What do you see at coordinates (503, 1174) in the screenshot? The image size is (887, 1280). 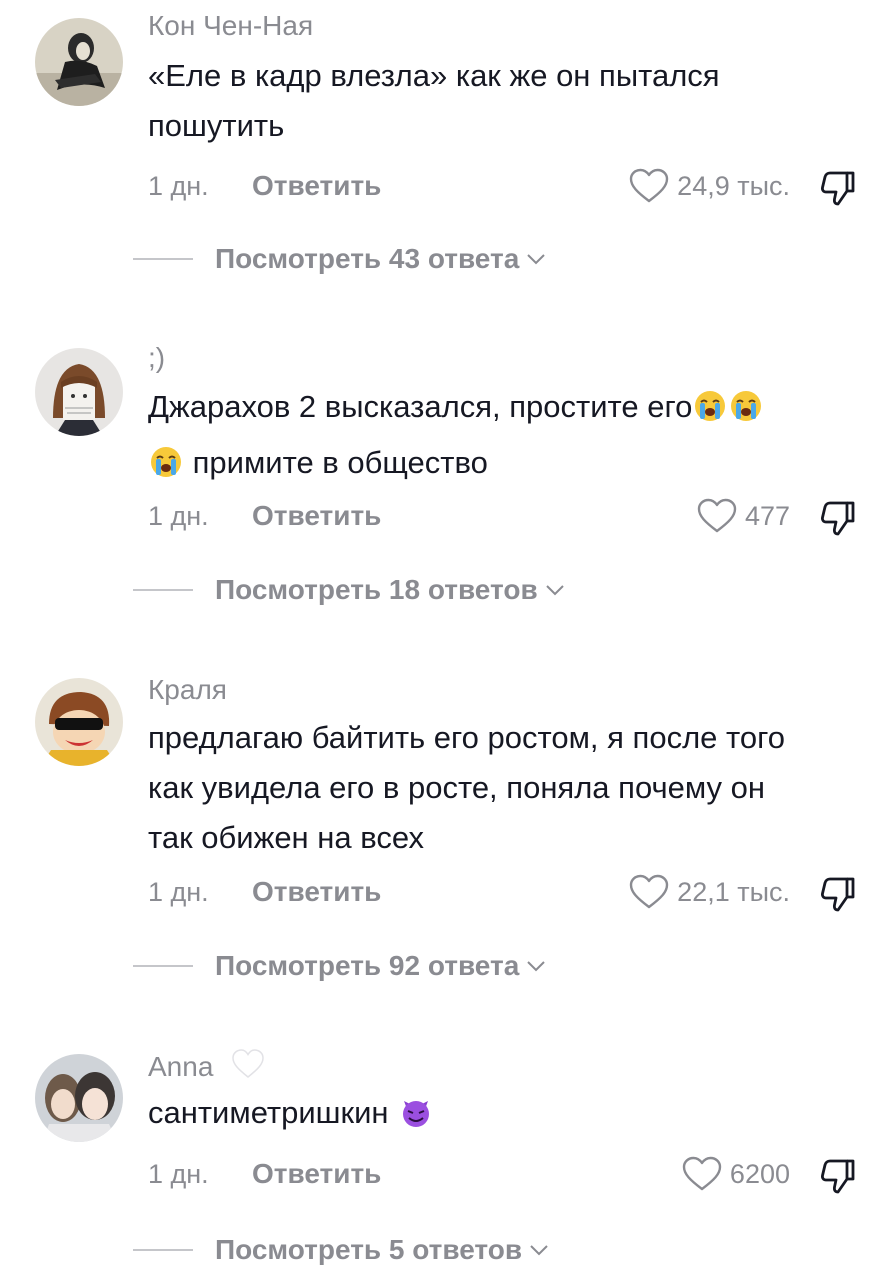 I see `comment-meta: 1 дн. Ответить 6200` at bounding box center [503, 1174].